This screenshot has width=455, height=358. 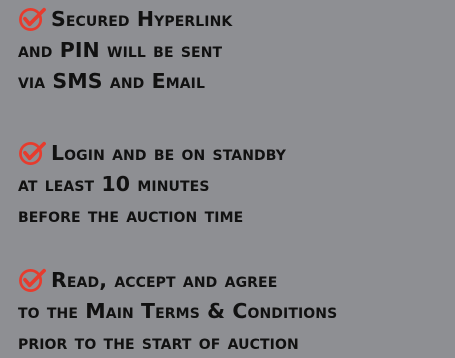 What do you see at coordinates (131, 215) in the screenshot?
I see `instruction-line: before the auction time` at bounding box center [131, 215].